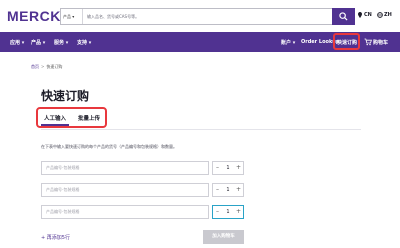  Describe the element at coordinates (61, 42) in the screenshot. I see `nav-item-services: 服务 ▾` at that location.